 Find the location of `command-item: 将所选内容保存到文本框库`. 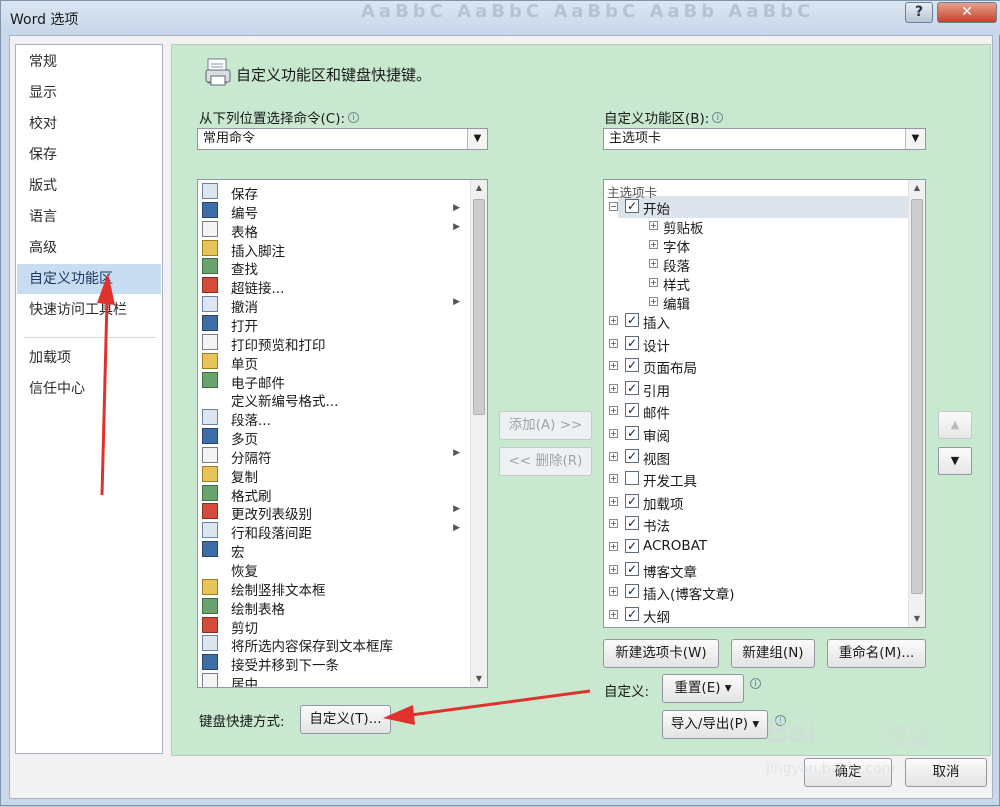

command-item: 将所选内容保存到文本框库 is located at coordinates (332, 644).